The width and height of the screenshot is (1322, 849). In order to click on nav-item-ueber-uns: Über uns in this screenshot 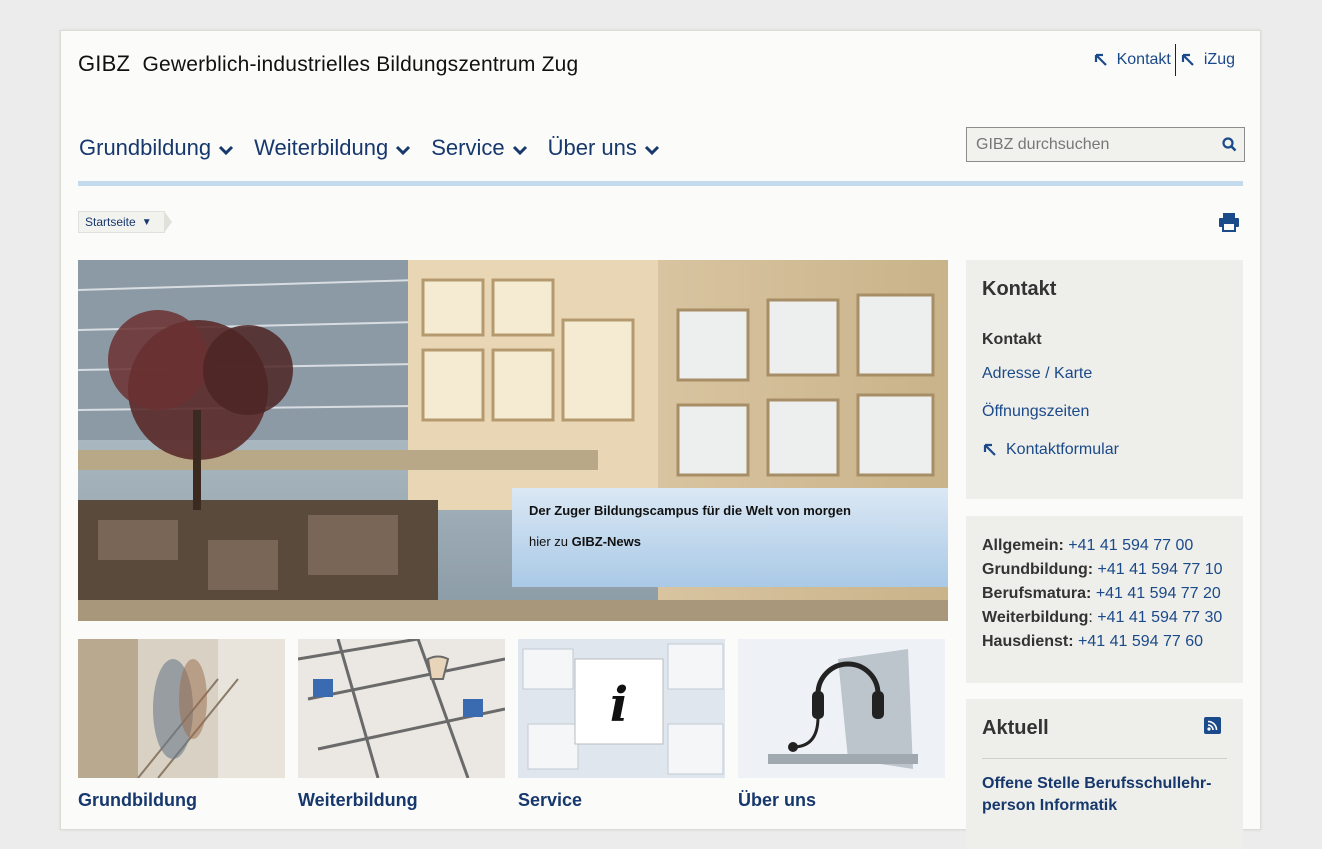, I will do `click(604, 148)`.